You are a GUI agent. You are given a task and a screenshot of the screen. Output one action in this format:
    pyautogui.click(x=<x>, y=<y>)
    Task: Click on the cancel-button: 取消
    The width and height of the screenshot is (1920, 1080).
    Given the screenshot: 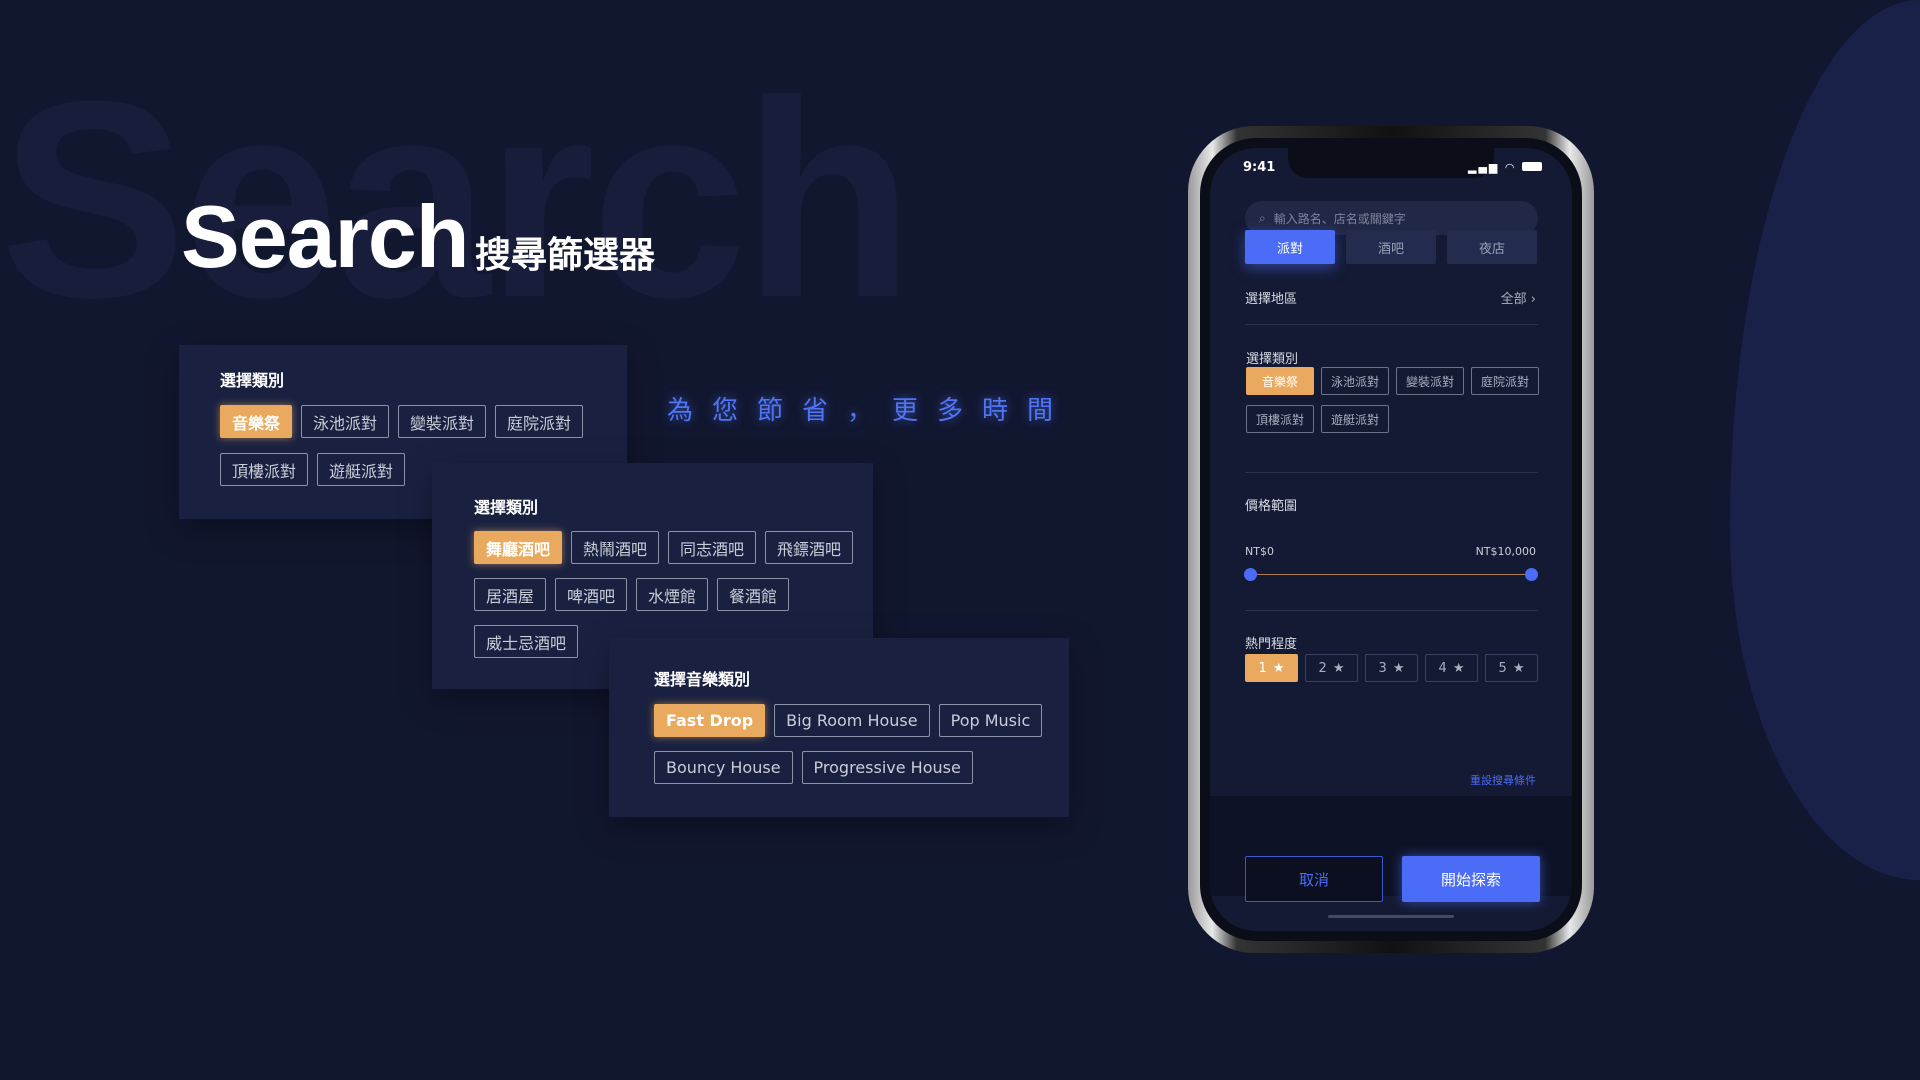 What is the action you would take?
    pyautogui.click(x=1314, y=879)
    